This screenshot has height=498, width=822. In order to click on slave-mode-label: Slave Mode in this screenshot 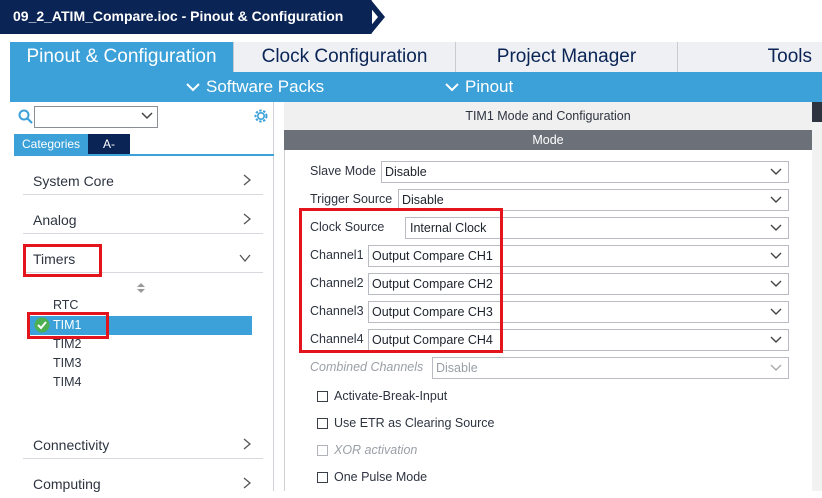, I will do `click(343, 171)`.